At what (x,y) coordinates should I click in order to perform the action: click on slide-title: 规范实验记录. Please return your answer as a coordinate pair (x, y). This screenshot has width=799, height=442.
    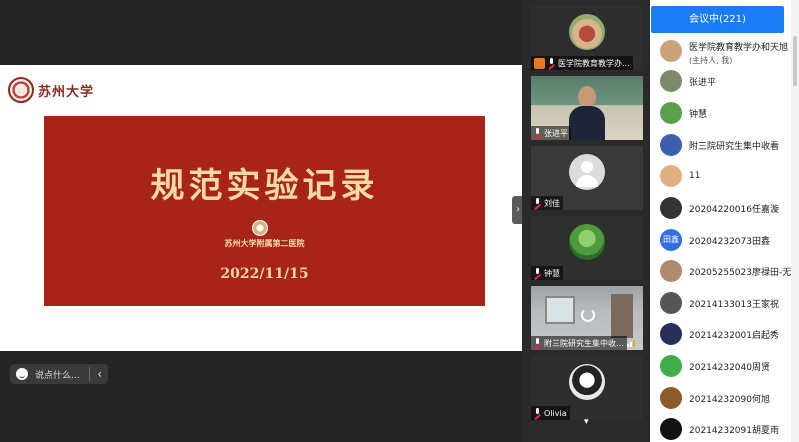
    Looking at the image, I should click on (264, 186).